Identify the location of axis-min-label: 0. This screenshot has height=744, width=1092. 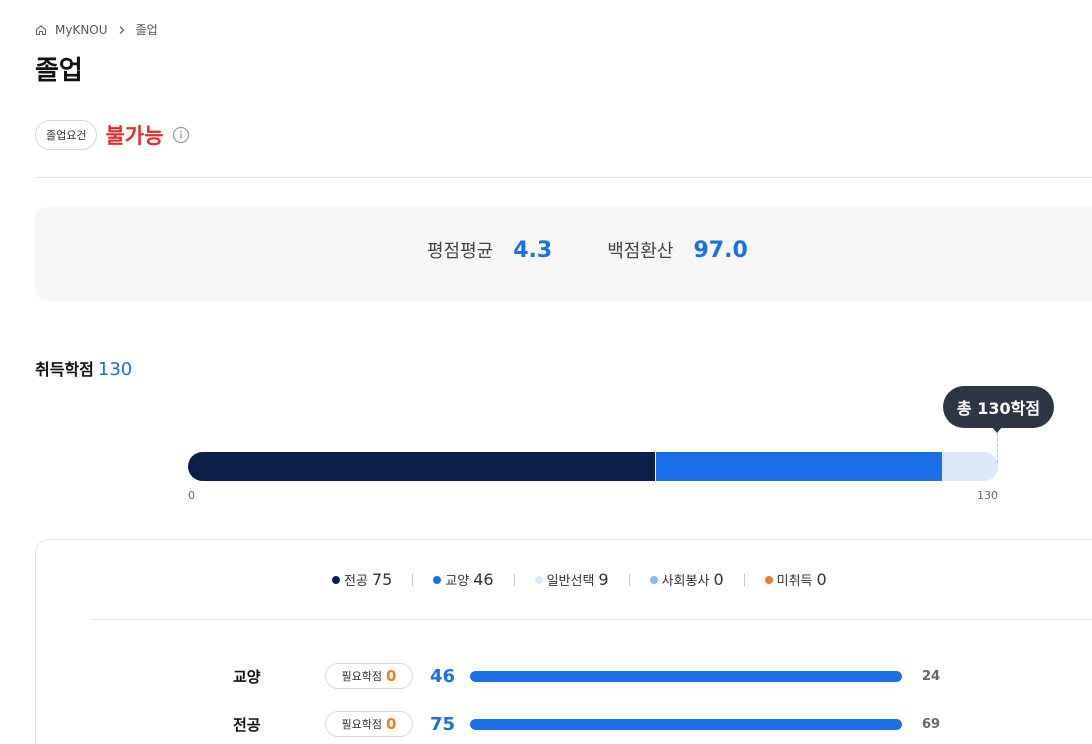
(191, 495).